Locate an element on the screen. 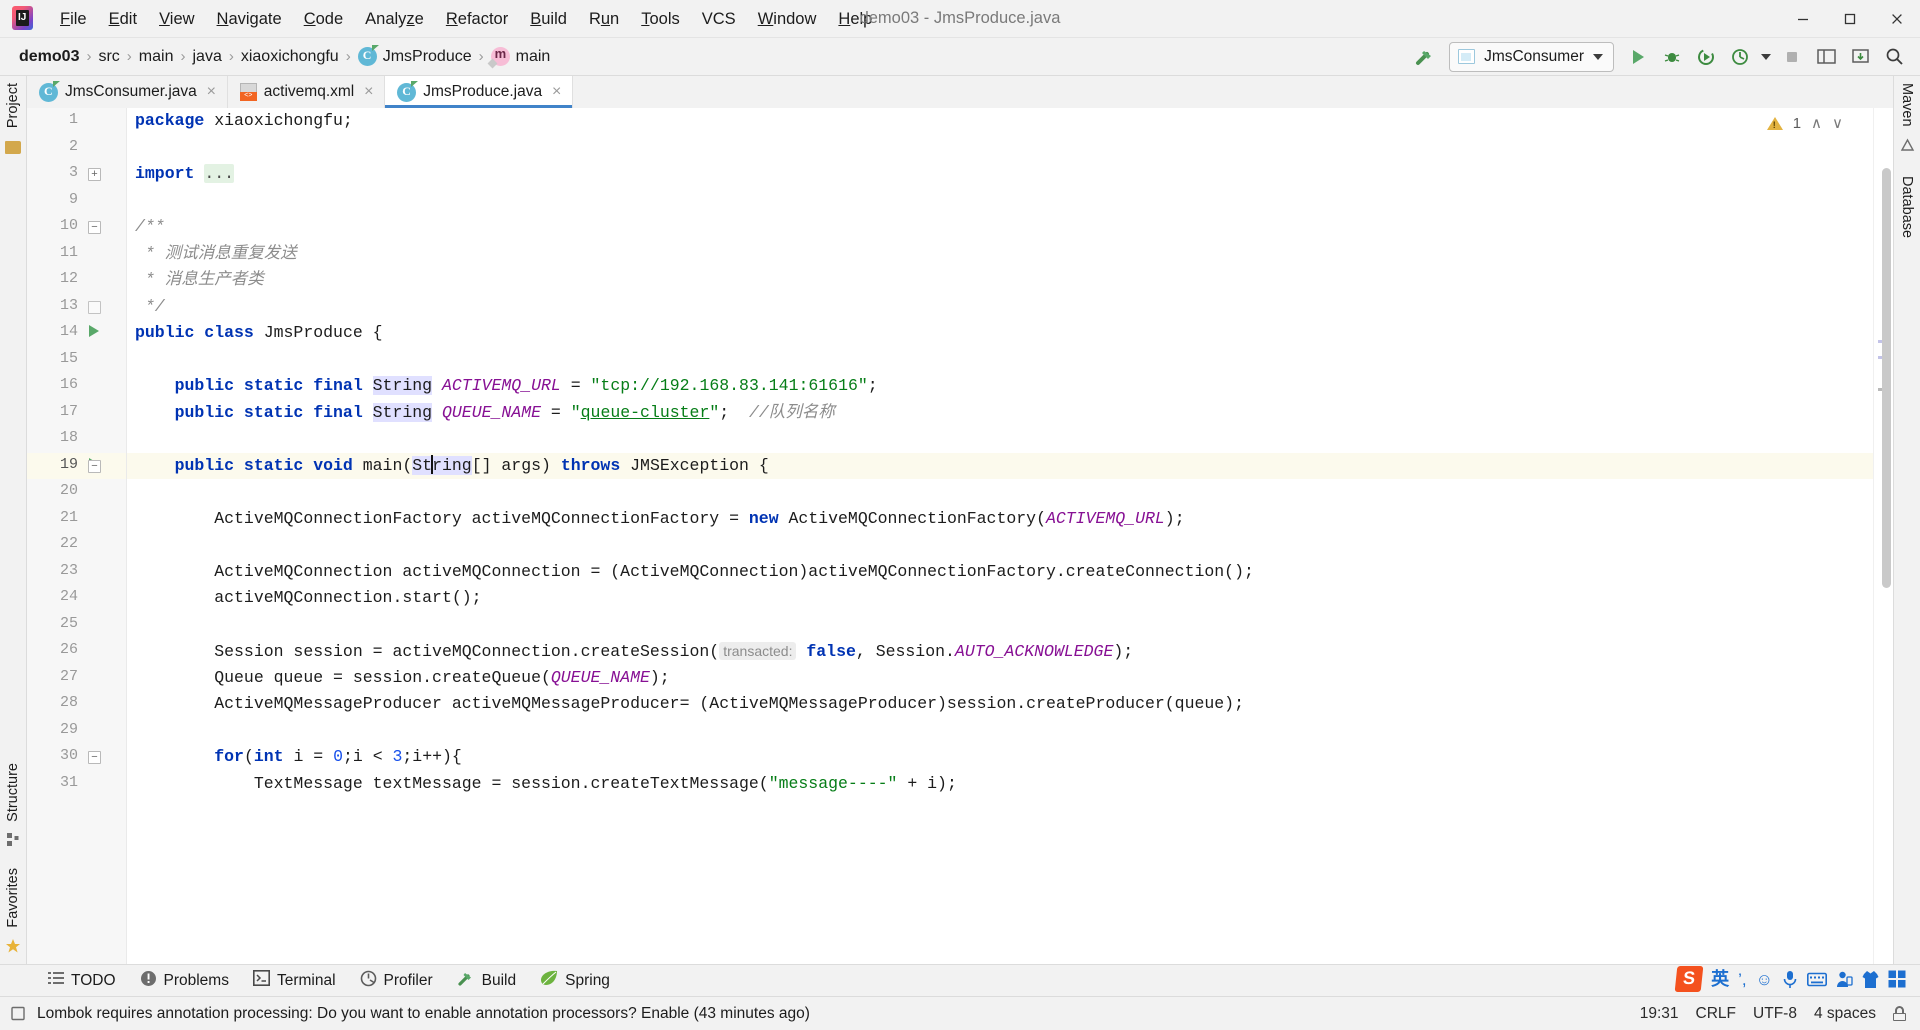 The image size is (1920, 1030). code-line-11: * 测试消息重复发送 is located at coordinates (1000, 254).